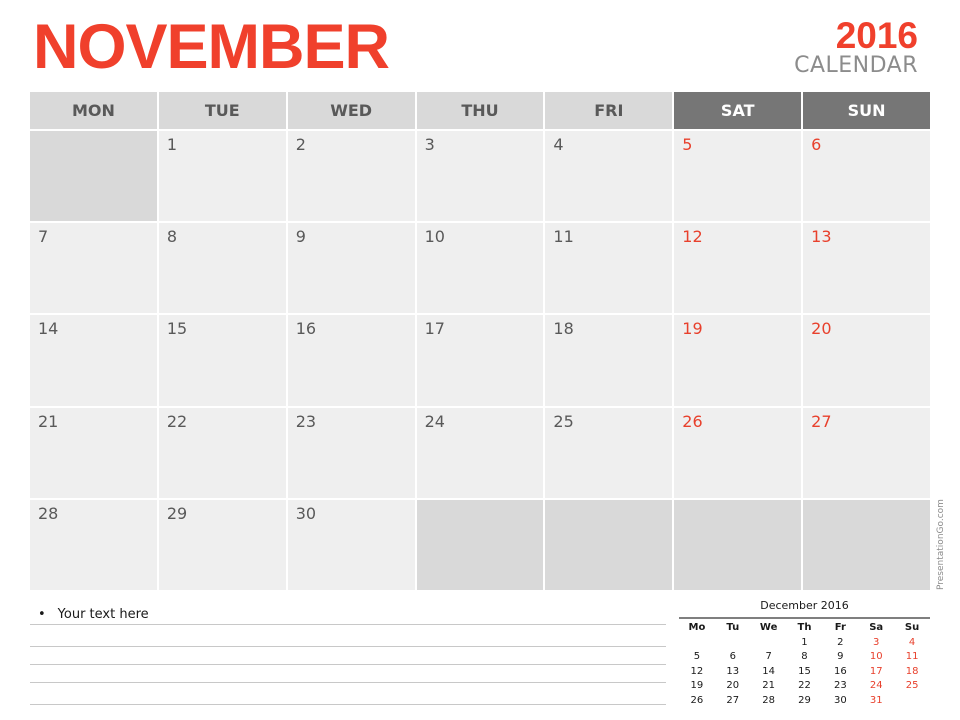 The height and width of the screenshot is (720, 960). What do you see at coordinates (222, 360) in the screenshot?
I see `day-cell: 15` at bounding box center [222, 360].